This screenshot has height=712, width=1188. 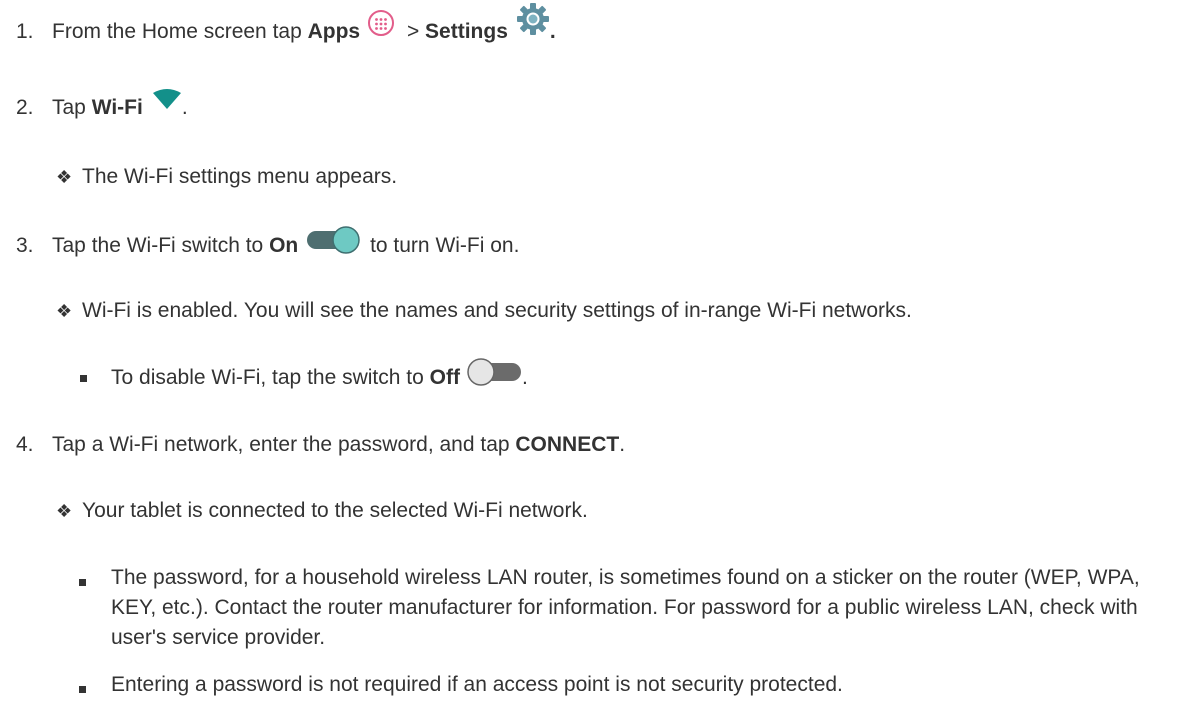 What do you see at coordinates (334, 243) in the screenshot?
I see `switch-on-icon` at bounding box center [334, 243].